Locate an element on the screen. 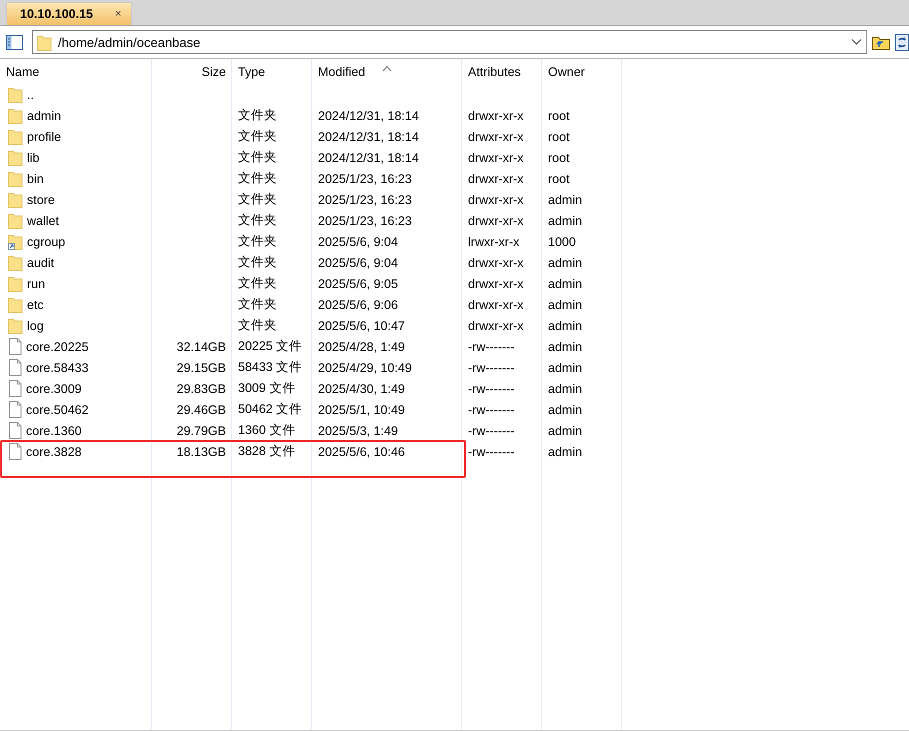 This screenshot has height=731, width=909. table-cell-text: 1000 is located at coordinates (562, 241).